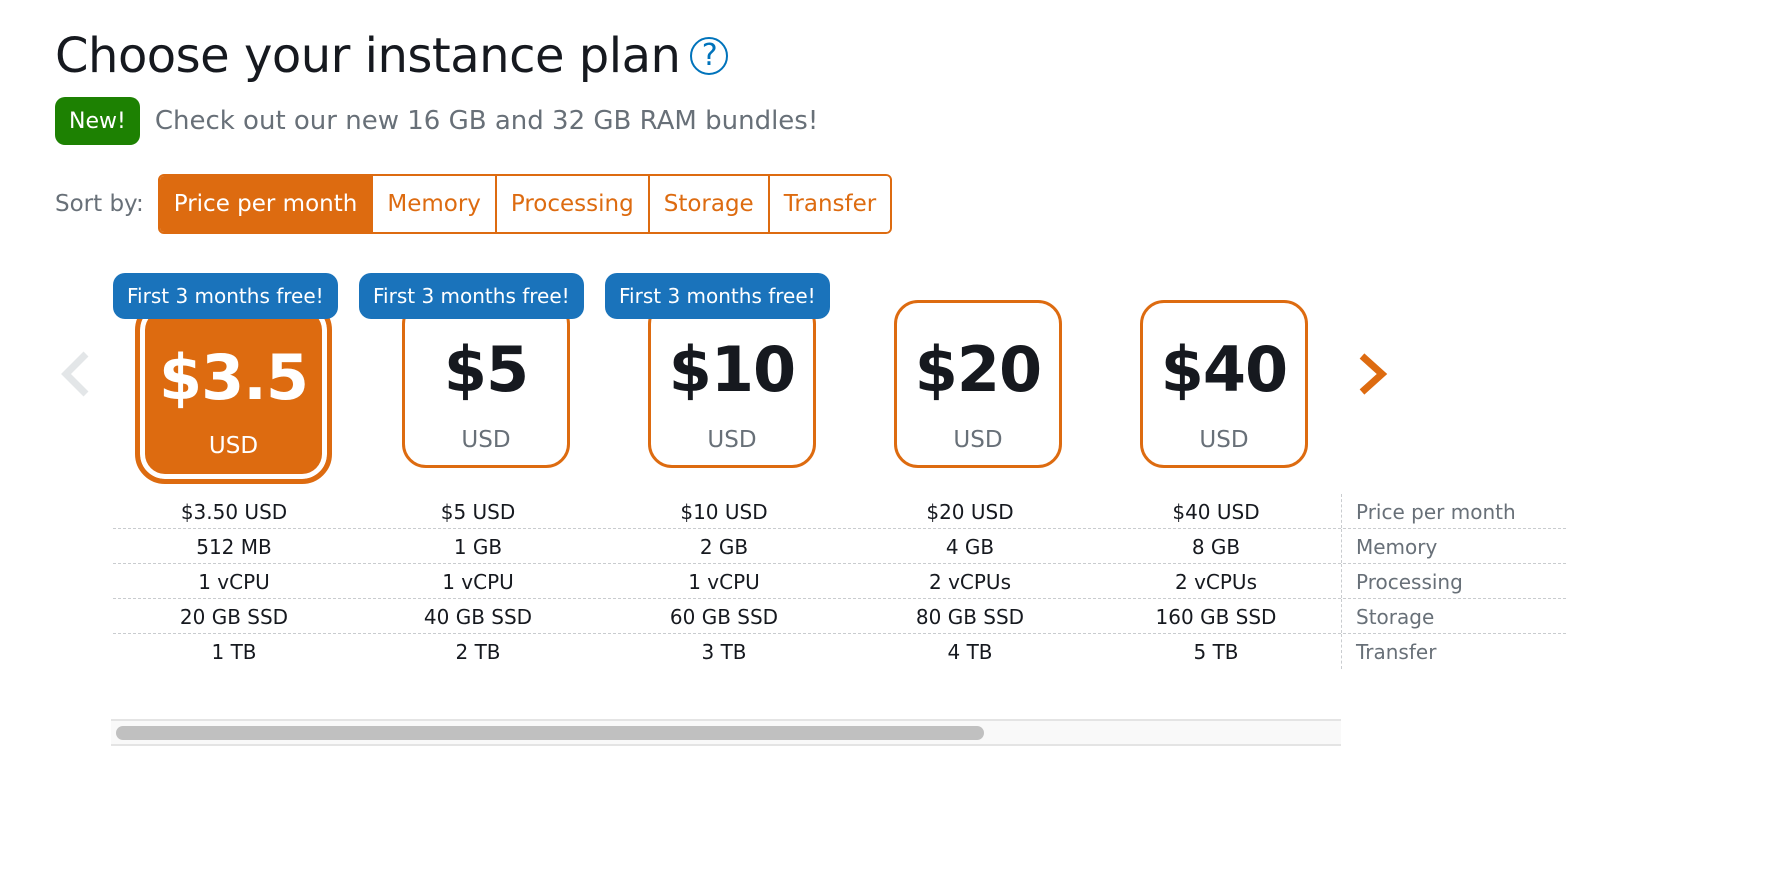  I want to click on spec-cell: 2 GB, so click(724, 547).